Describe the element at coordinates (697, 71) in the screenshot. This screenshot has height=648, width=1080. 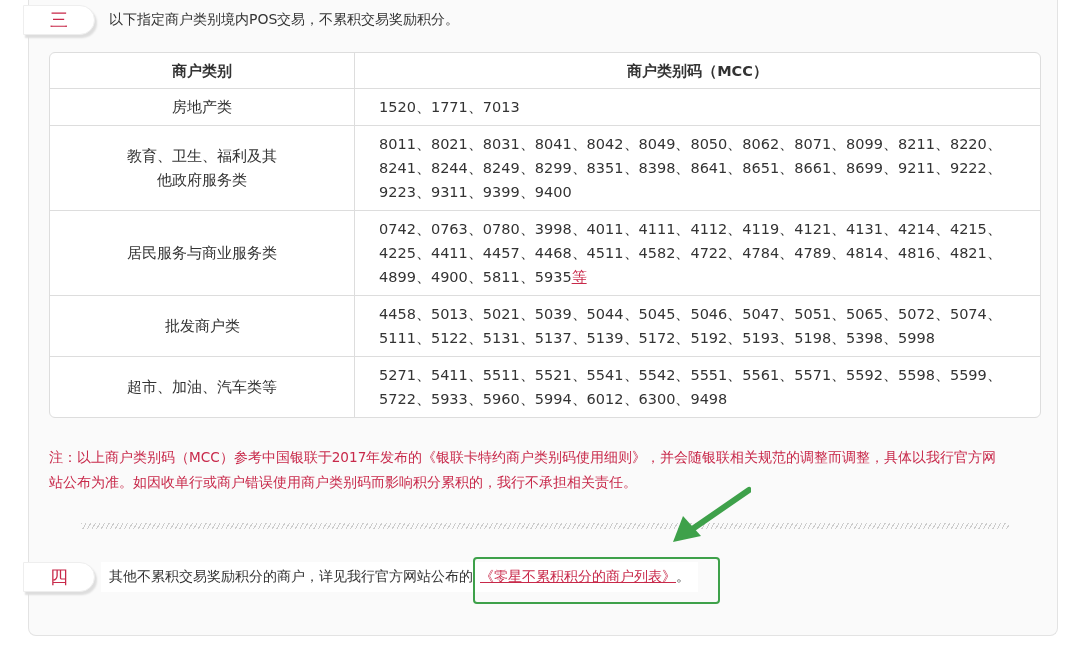
I see `column-header: 商户类别码（MCC）` at that location.